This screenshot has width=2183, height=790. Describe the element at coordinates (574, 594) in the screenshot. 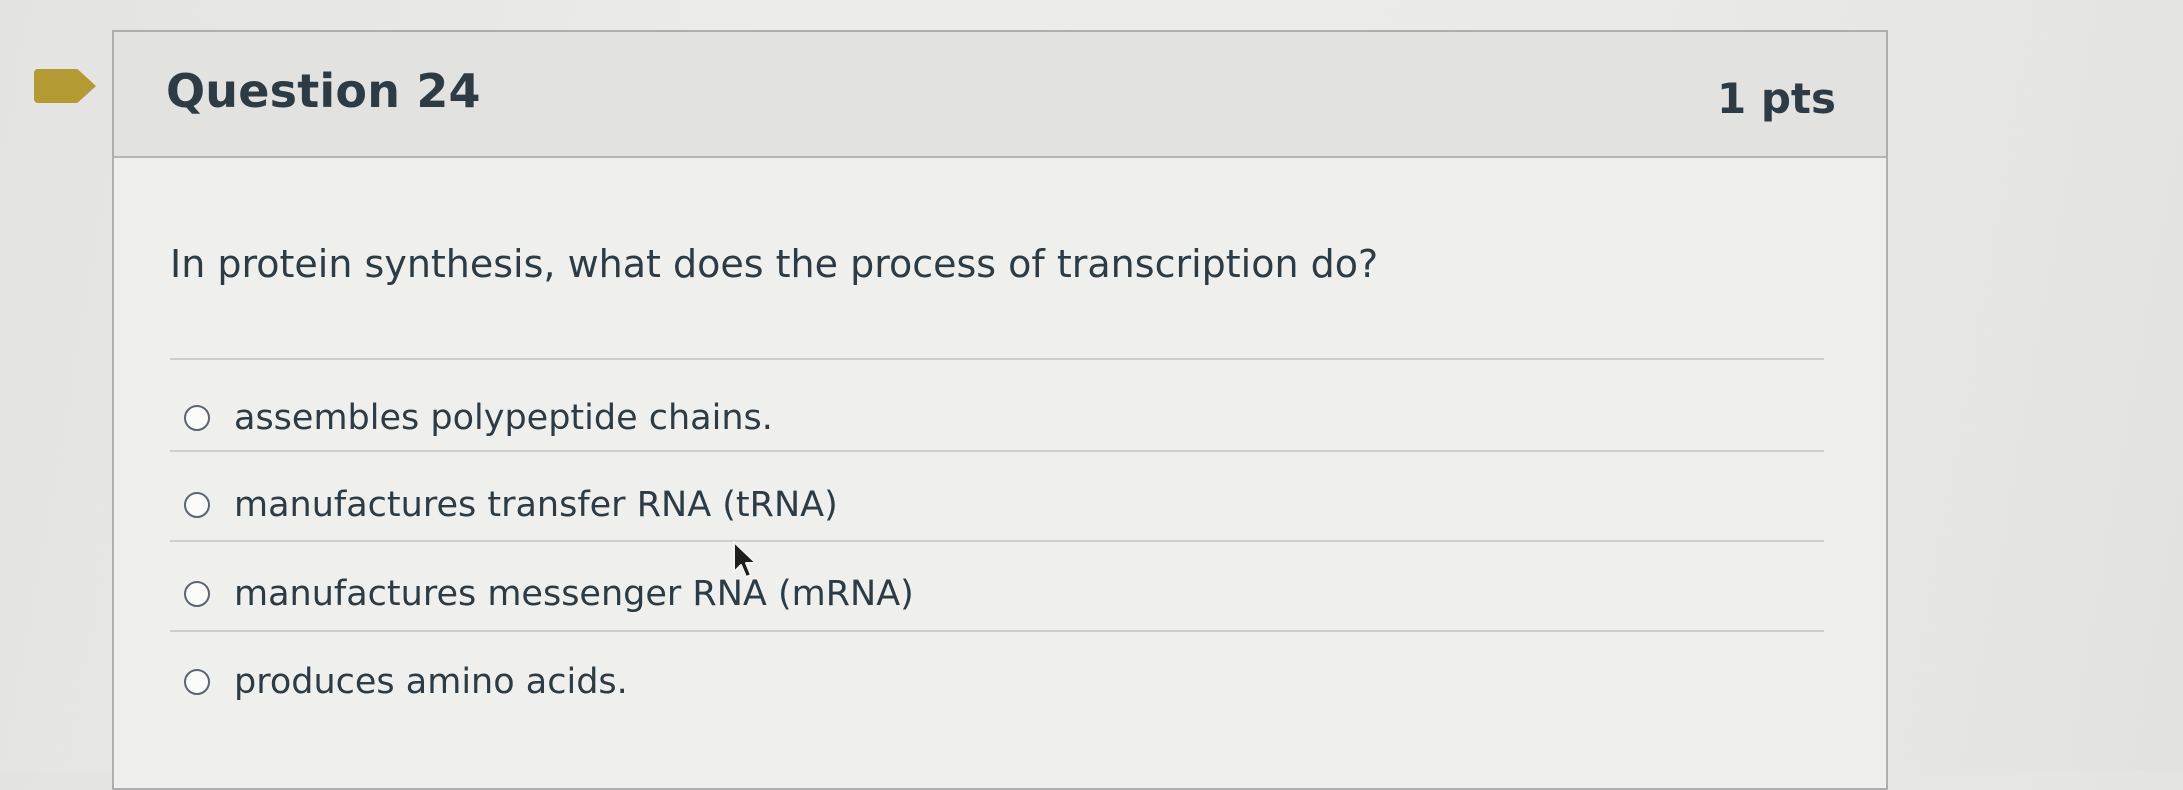

I see `answer-label: manufactures messenger RNA (mRNA)` at that location.